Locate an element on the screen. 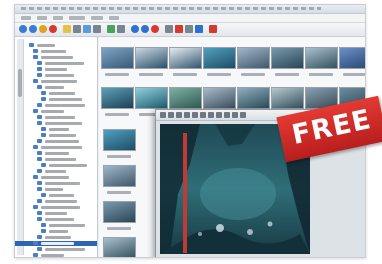 This screenshot has width=382, height=264. viewer-resize-icon is located at coordinates (211, 115).